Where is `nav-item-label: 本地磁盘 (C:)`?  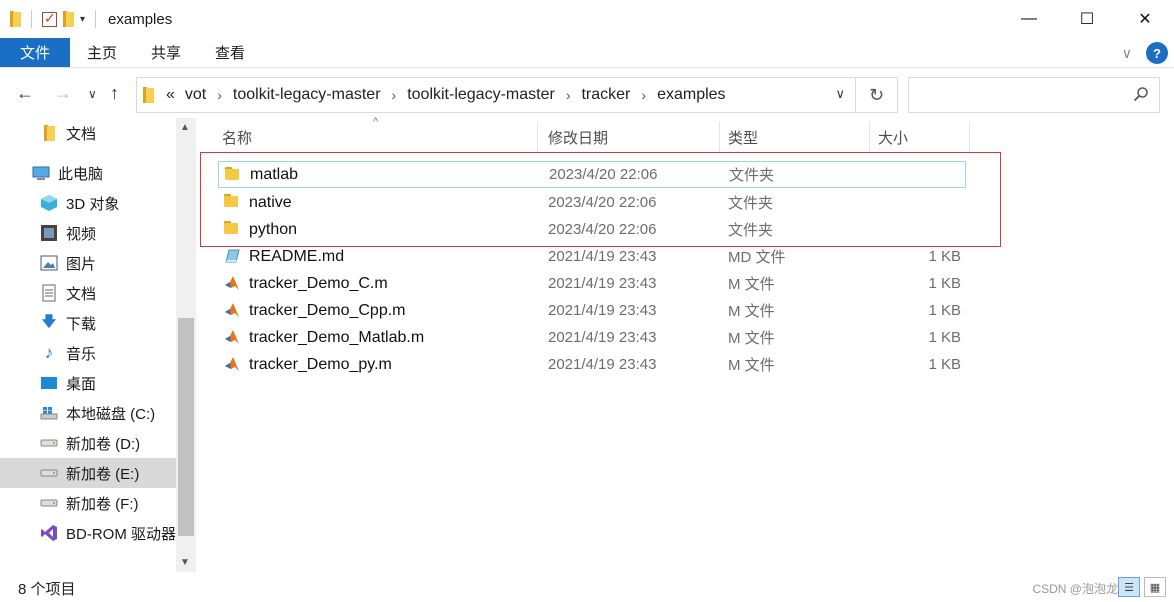
nav-item-label: 本地磁盘 (C:) is located at coordinates (111, 414).